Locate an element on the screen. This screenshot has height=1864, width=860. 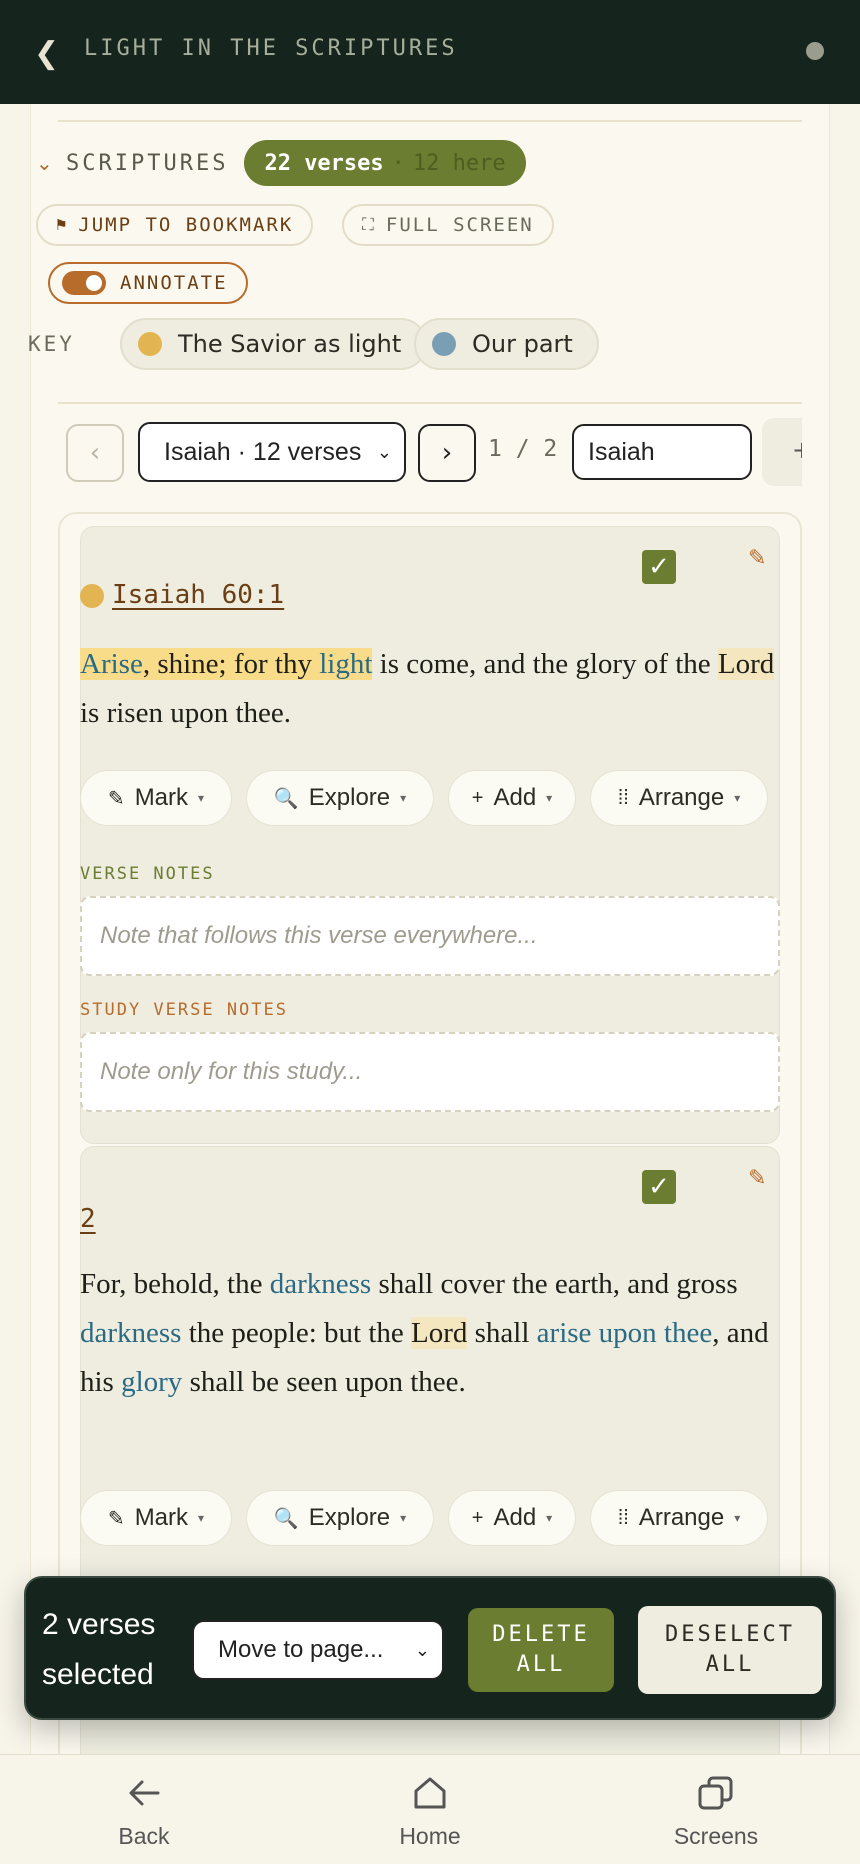
highlight-savior: light is located at coordinates (346, 664).